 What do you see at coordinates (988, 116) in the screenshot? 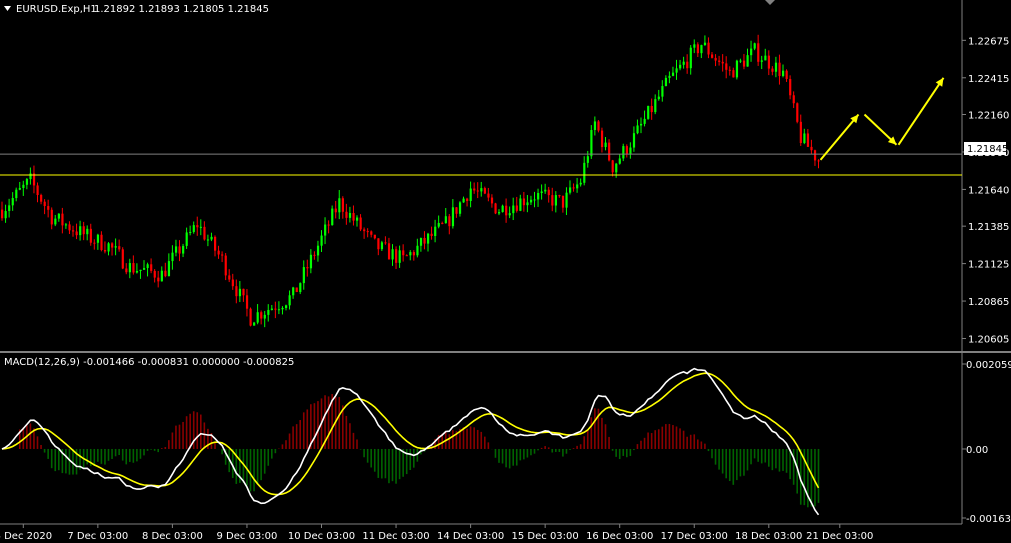
I see `price-tick-label: 1.22160` at bounding box center [988, 116].